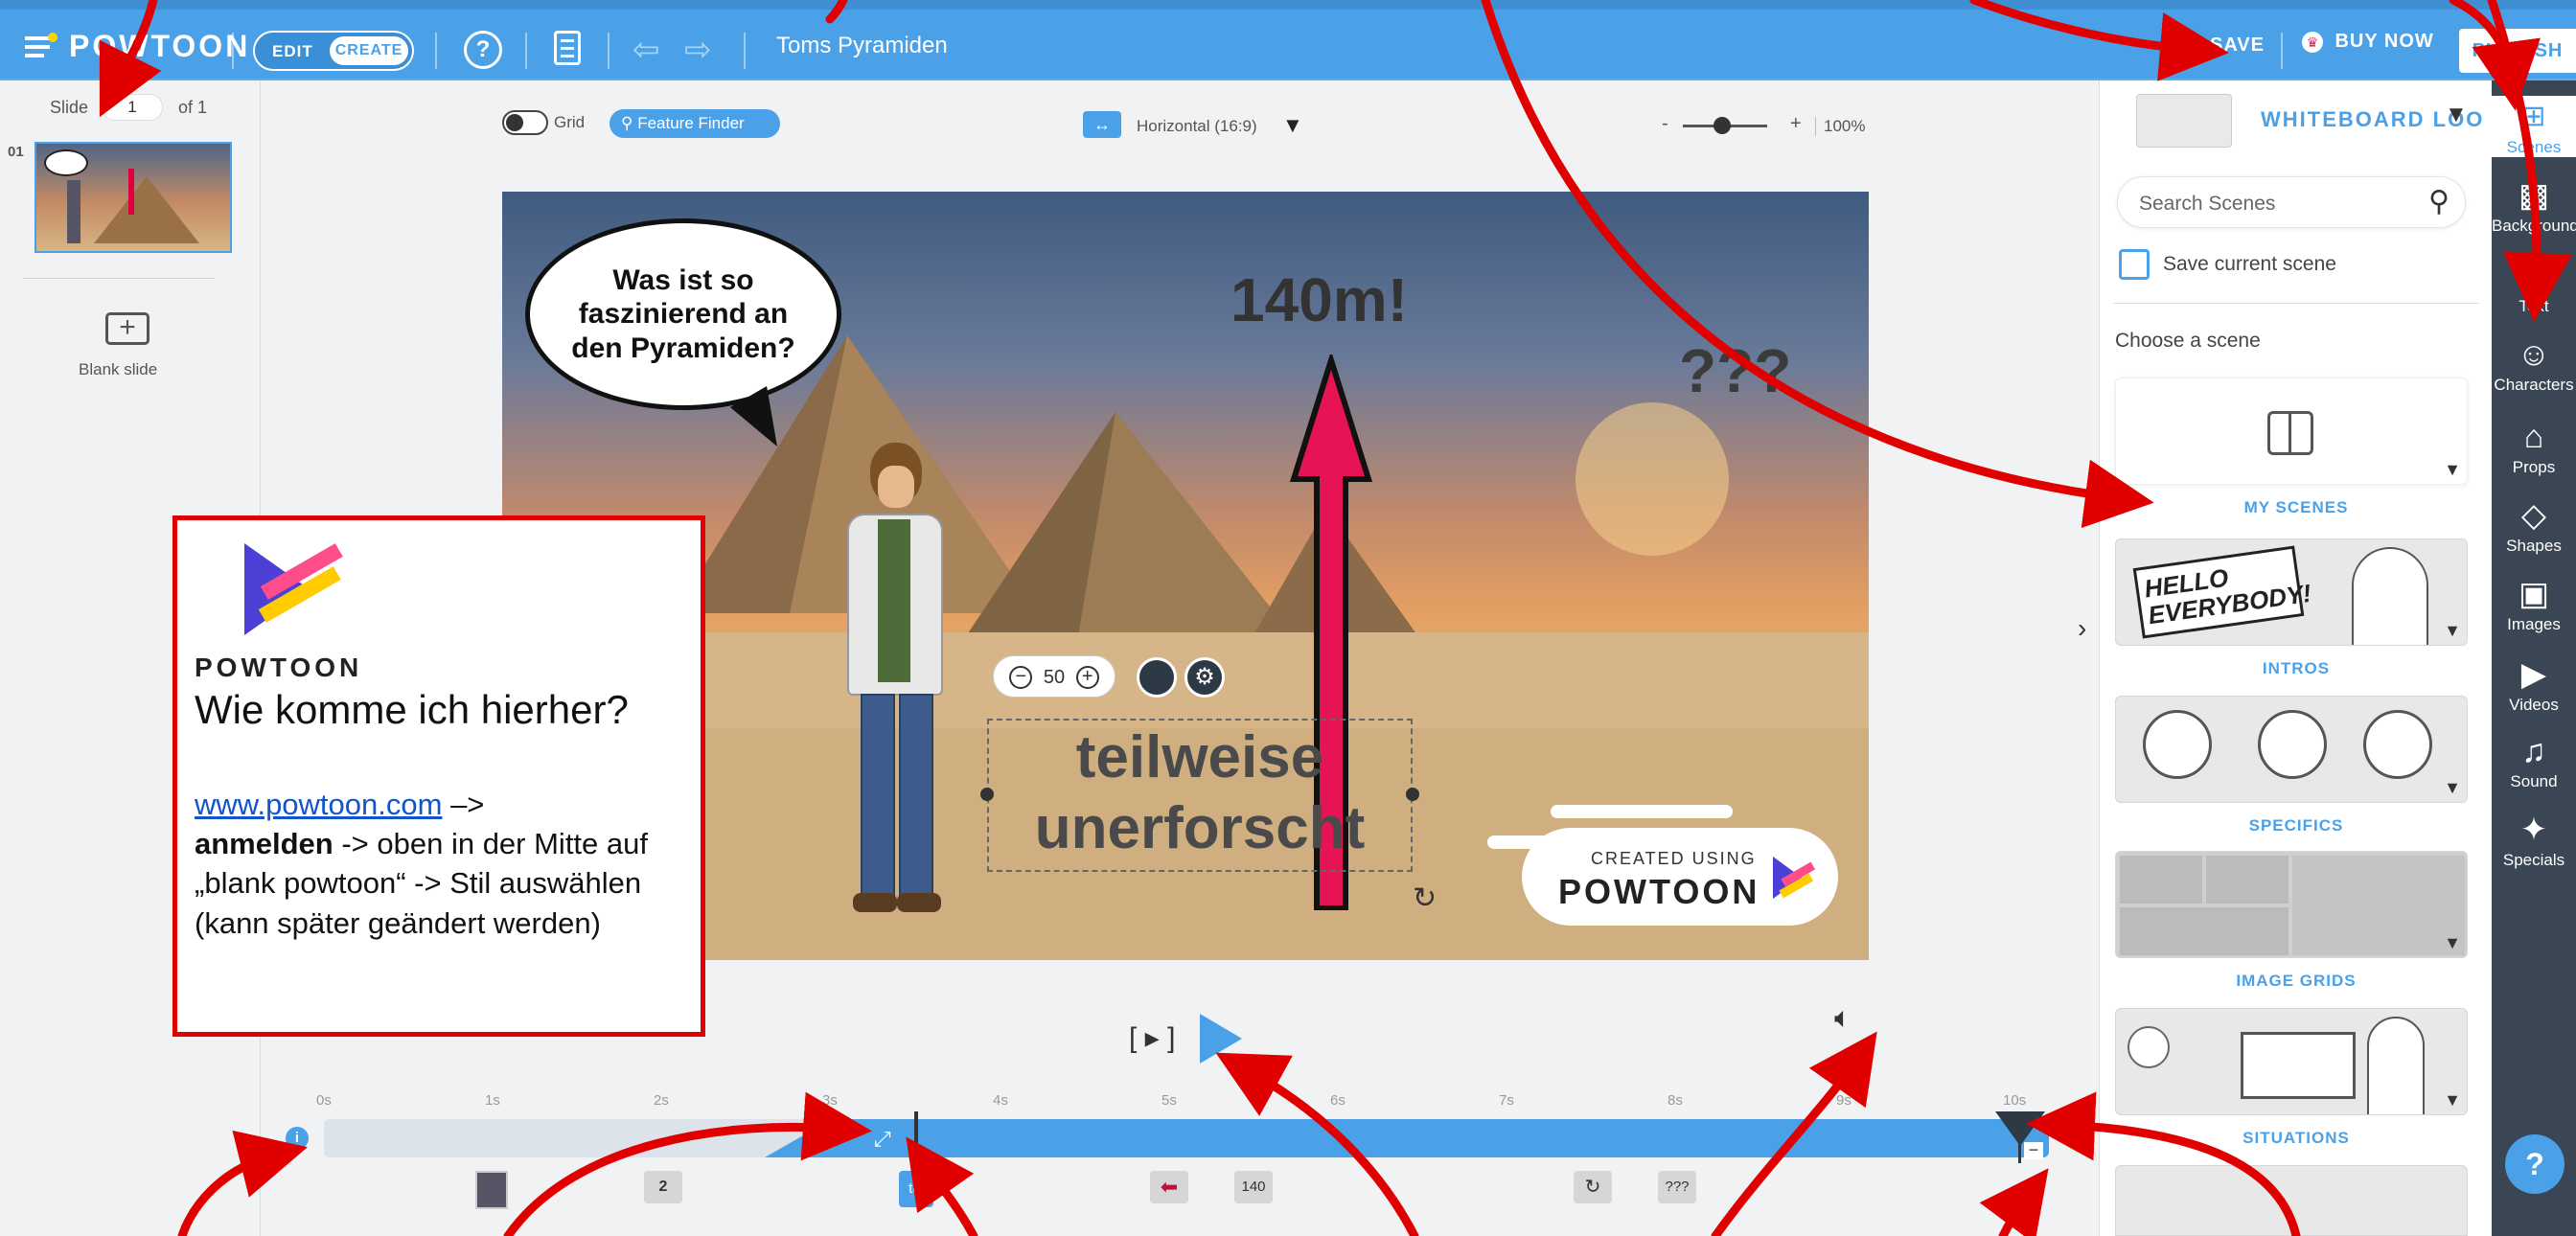 This screenshot has width=2576, height=1236. Describe the element at coordinates (463, 804) in the screenshot. I see `info-arrow-text: –>` at that location.